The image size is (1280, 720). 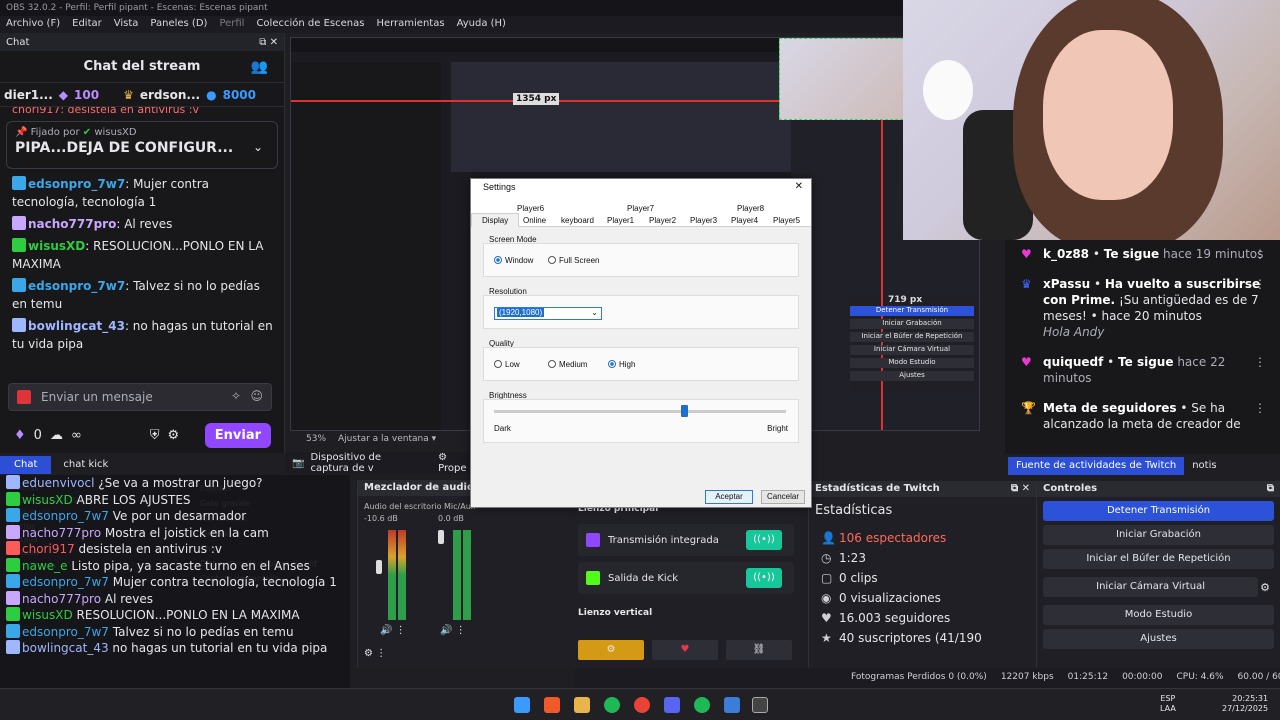 What do you see at coordinates (729, 497) in the screenshot?
I see `ok-button: Aceptar` at bounding box center [729, 497].